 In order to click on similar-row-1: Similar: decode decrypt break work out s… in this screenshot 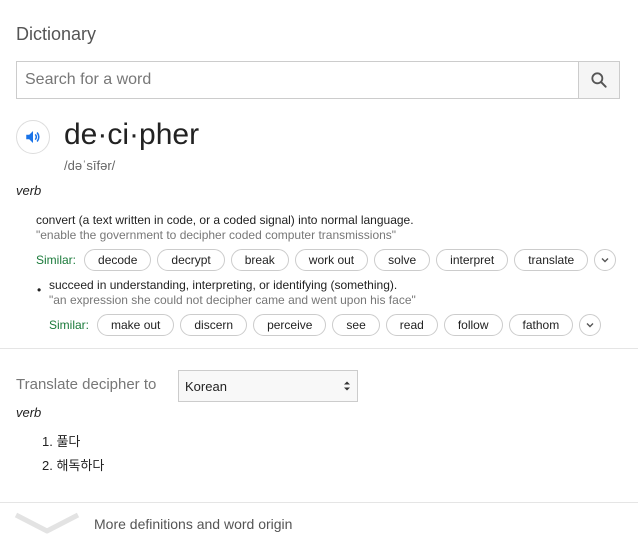, I will do `click(326, 260)`.